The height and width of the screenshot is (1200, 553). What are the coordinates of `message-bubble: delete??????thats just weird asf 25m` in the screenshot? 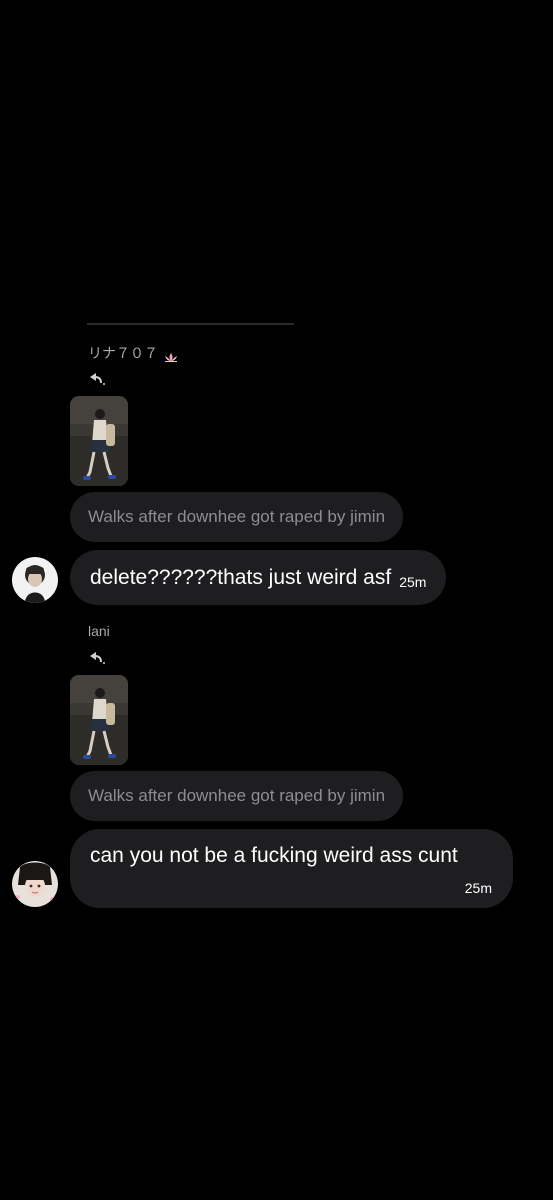 It's located at (258, 577).